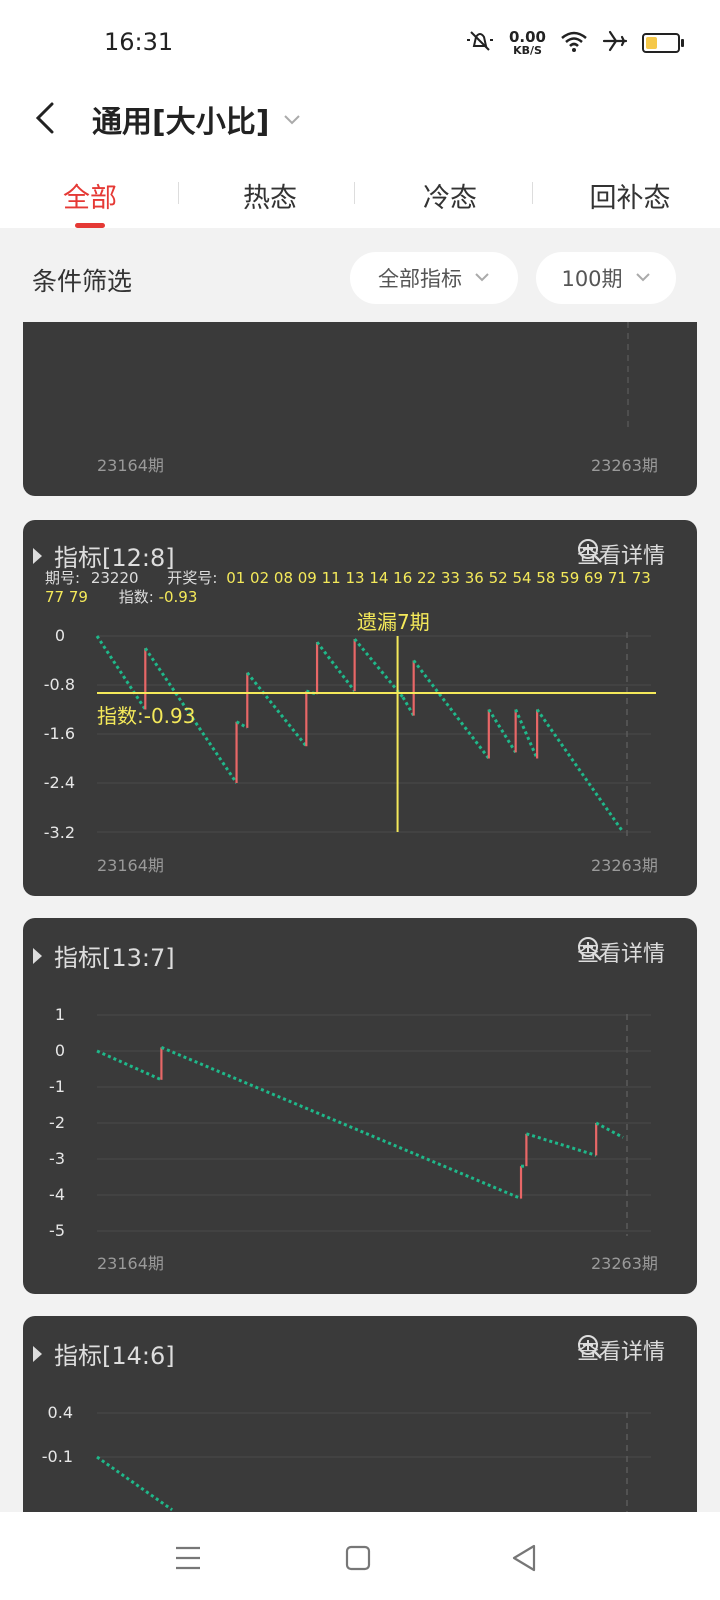  Describe the element at coordinates (66, 597) in the screenshot. I see `draw-numbers-cont: 77 79` at that location.